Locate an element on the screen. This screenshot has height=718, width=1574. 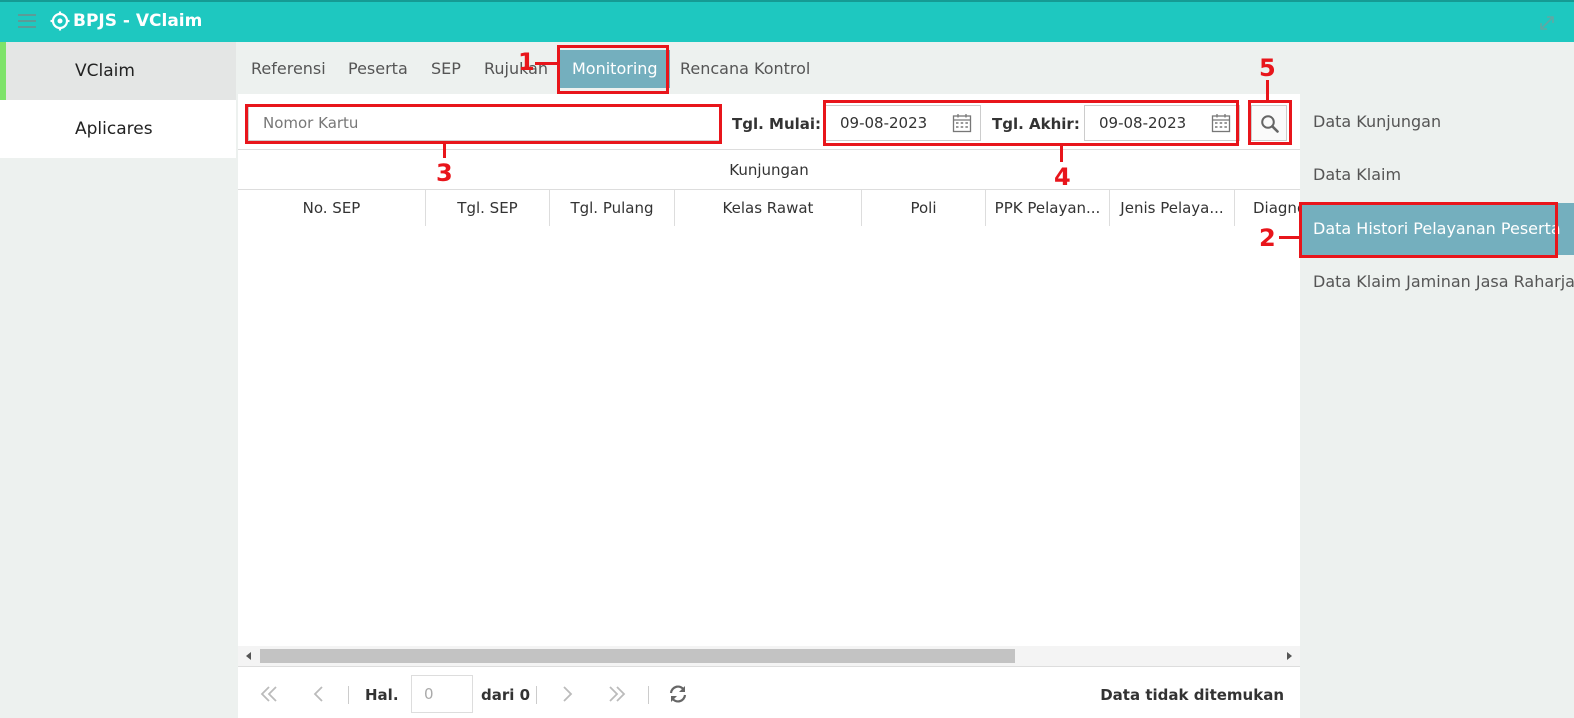
annotation-number-2: 2 is located at coordinates (1267, 238).